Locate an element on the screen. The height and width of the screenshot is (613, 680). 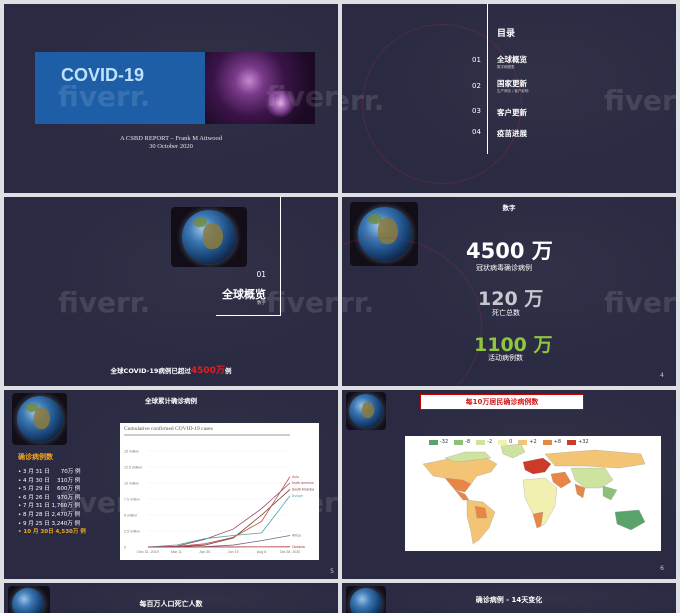
series-label: Asia is located at coordinates (295, 477).